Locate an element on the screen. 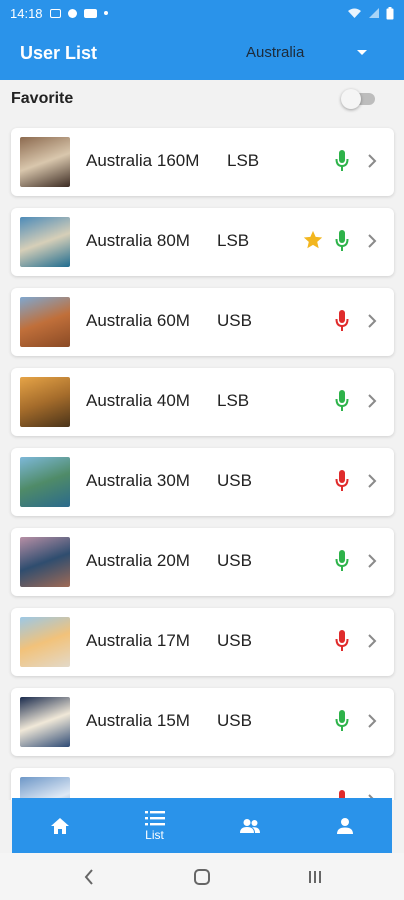 The image size is (404, 900). nav-list: List is located at coordinates (154, 825).